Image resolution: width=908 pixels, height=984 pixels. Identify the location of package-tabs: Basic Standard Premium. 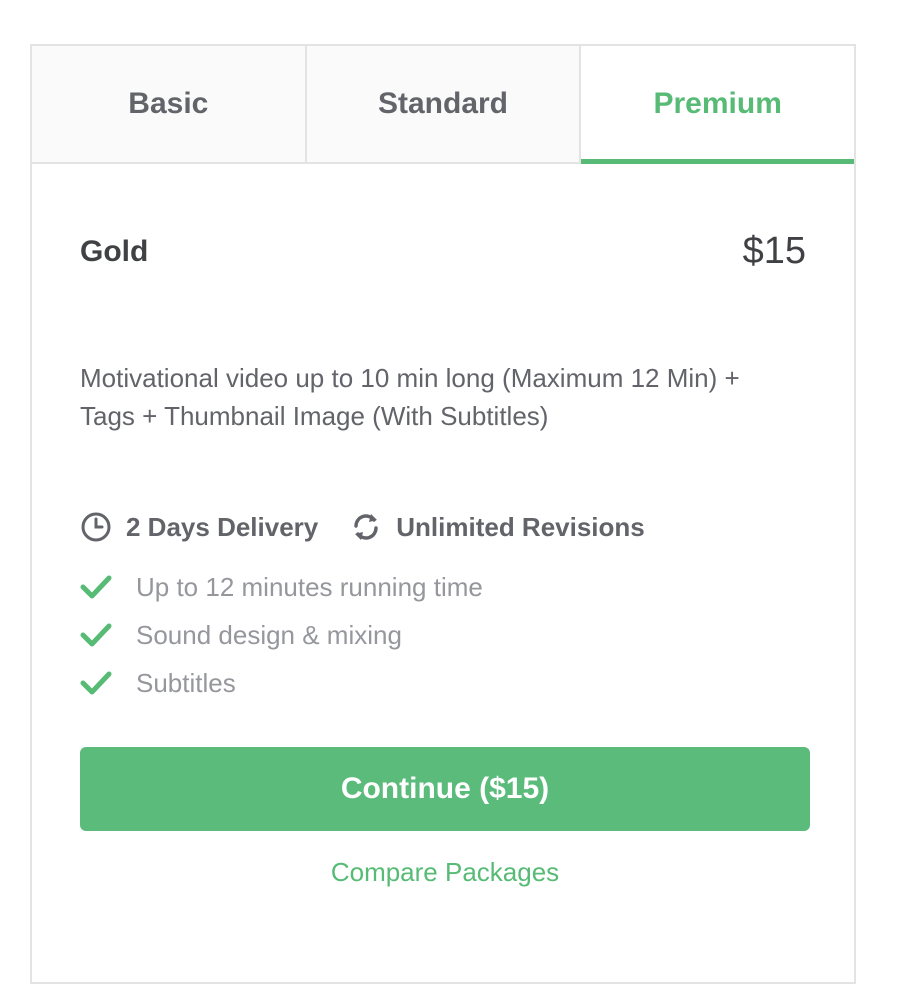
(443, 105).